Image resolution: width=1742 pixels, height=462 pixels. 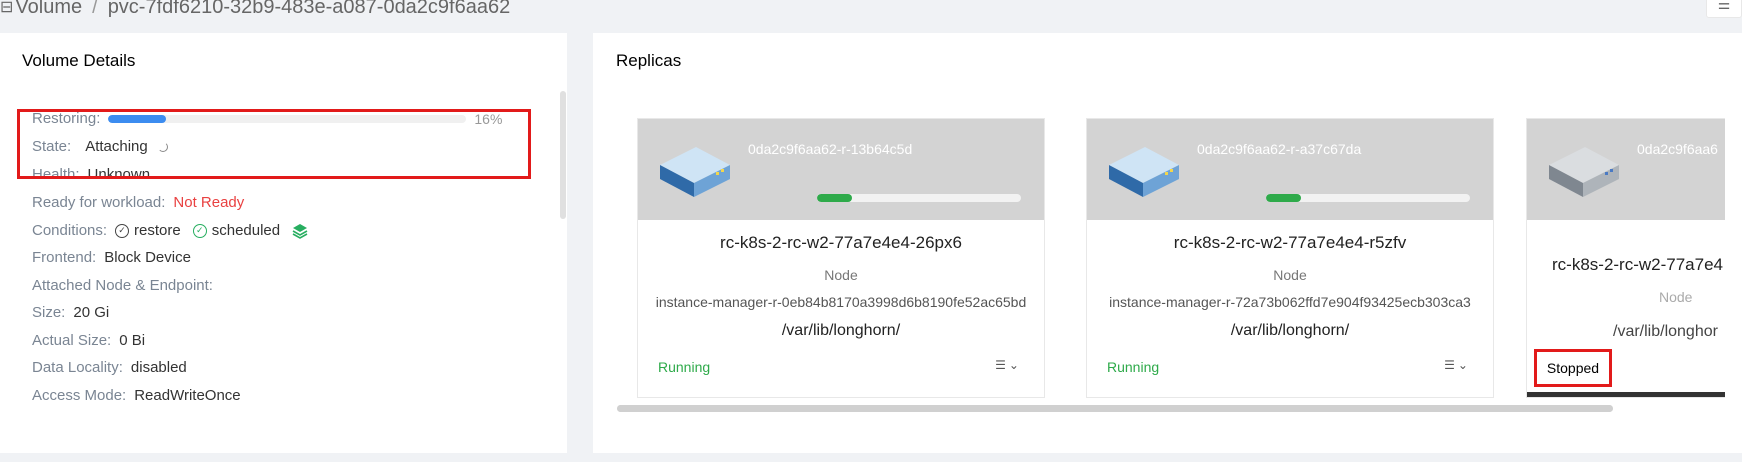 I want to click on details-scrollbar, so click(x=563, y=155).